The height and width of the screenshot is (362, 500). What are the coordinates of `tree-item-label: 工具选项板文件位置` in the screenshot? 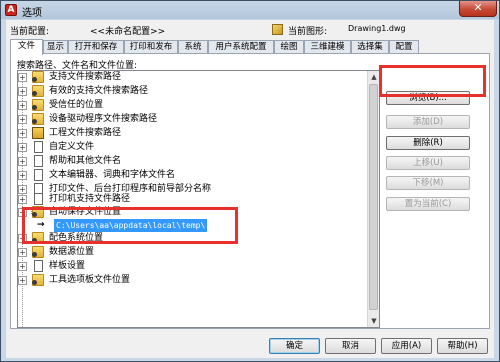 It's located at (90, 280).